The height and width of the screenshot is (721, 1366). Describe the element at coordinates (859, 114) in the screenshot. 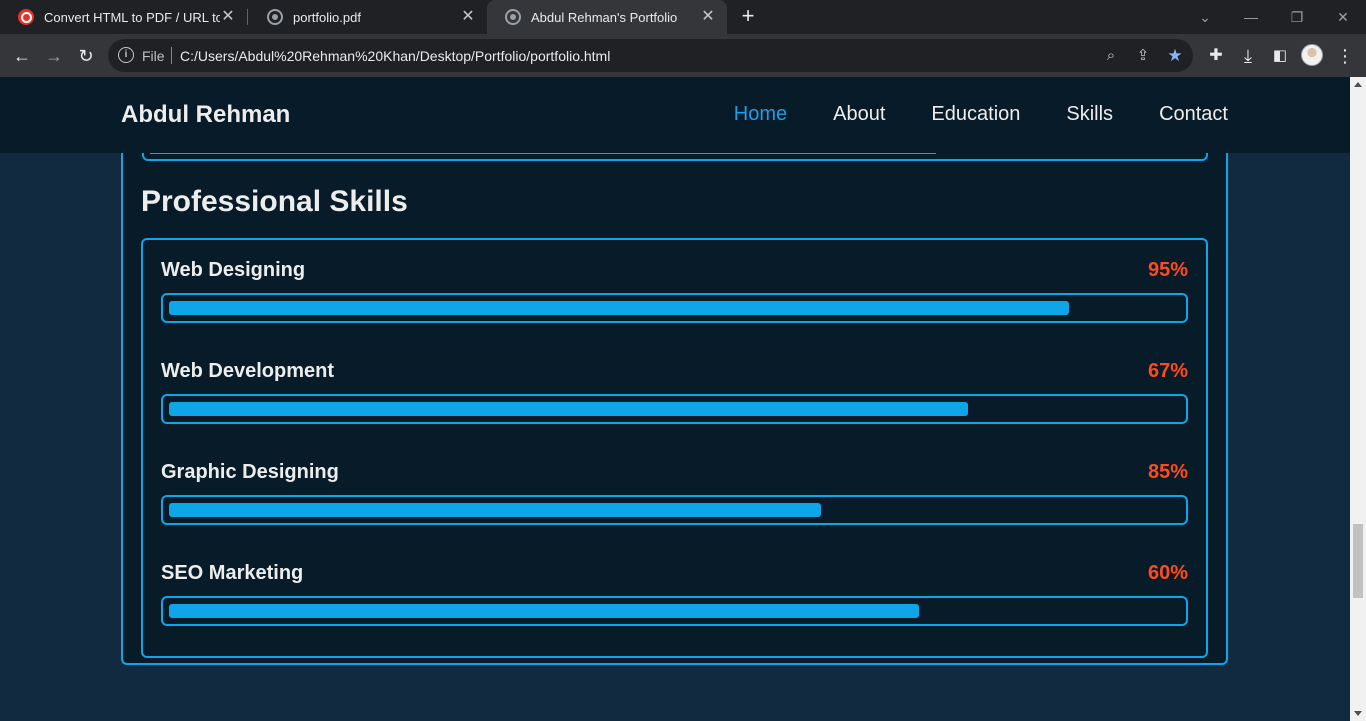

I see `nav-about: About` at that location.